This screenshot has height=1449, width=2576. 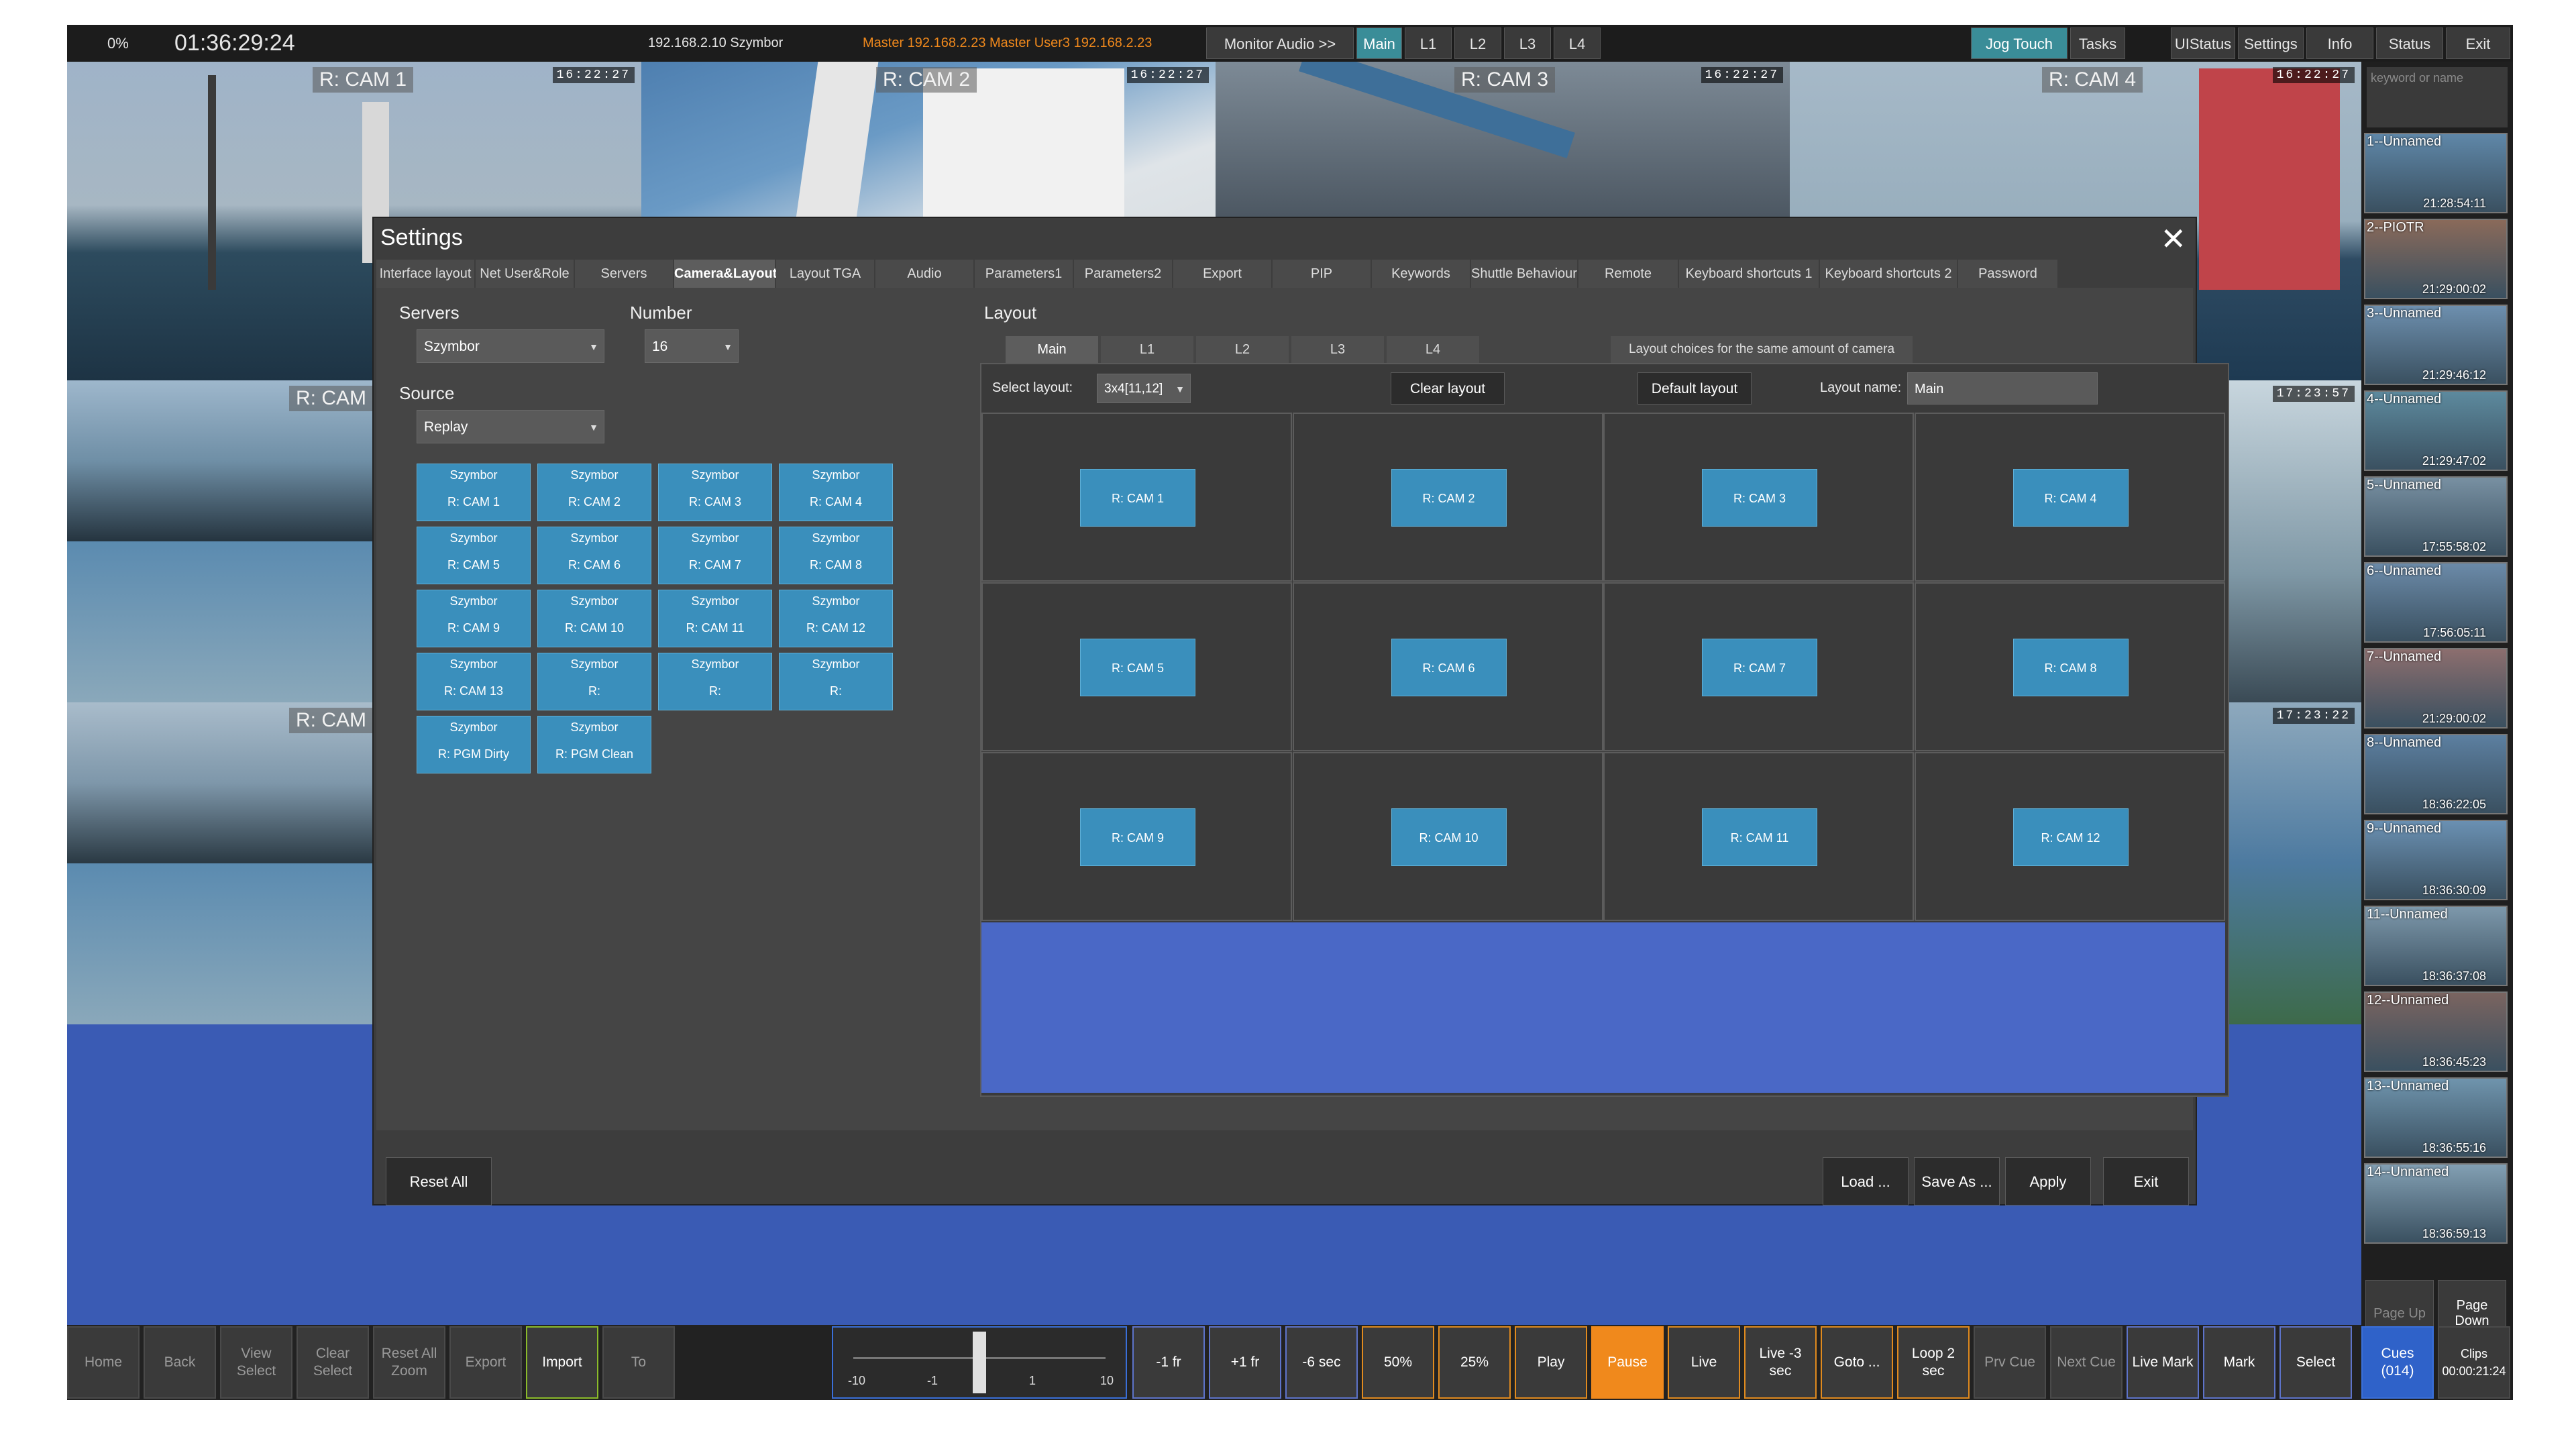 I want to click on settings-button: Settings, so click(x=2271, y=43).